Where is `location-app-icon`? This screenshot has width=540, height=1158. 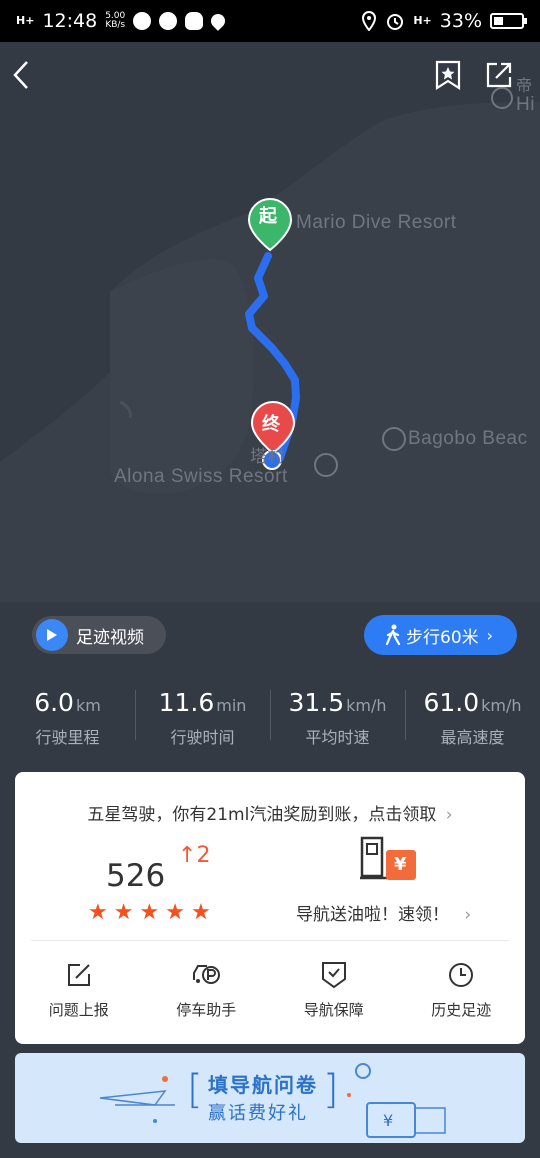
location-app-icon is located at coordinates (218, 21).